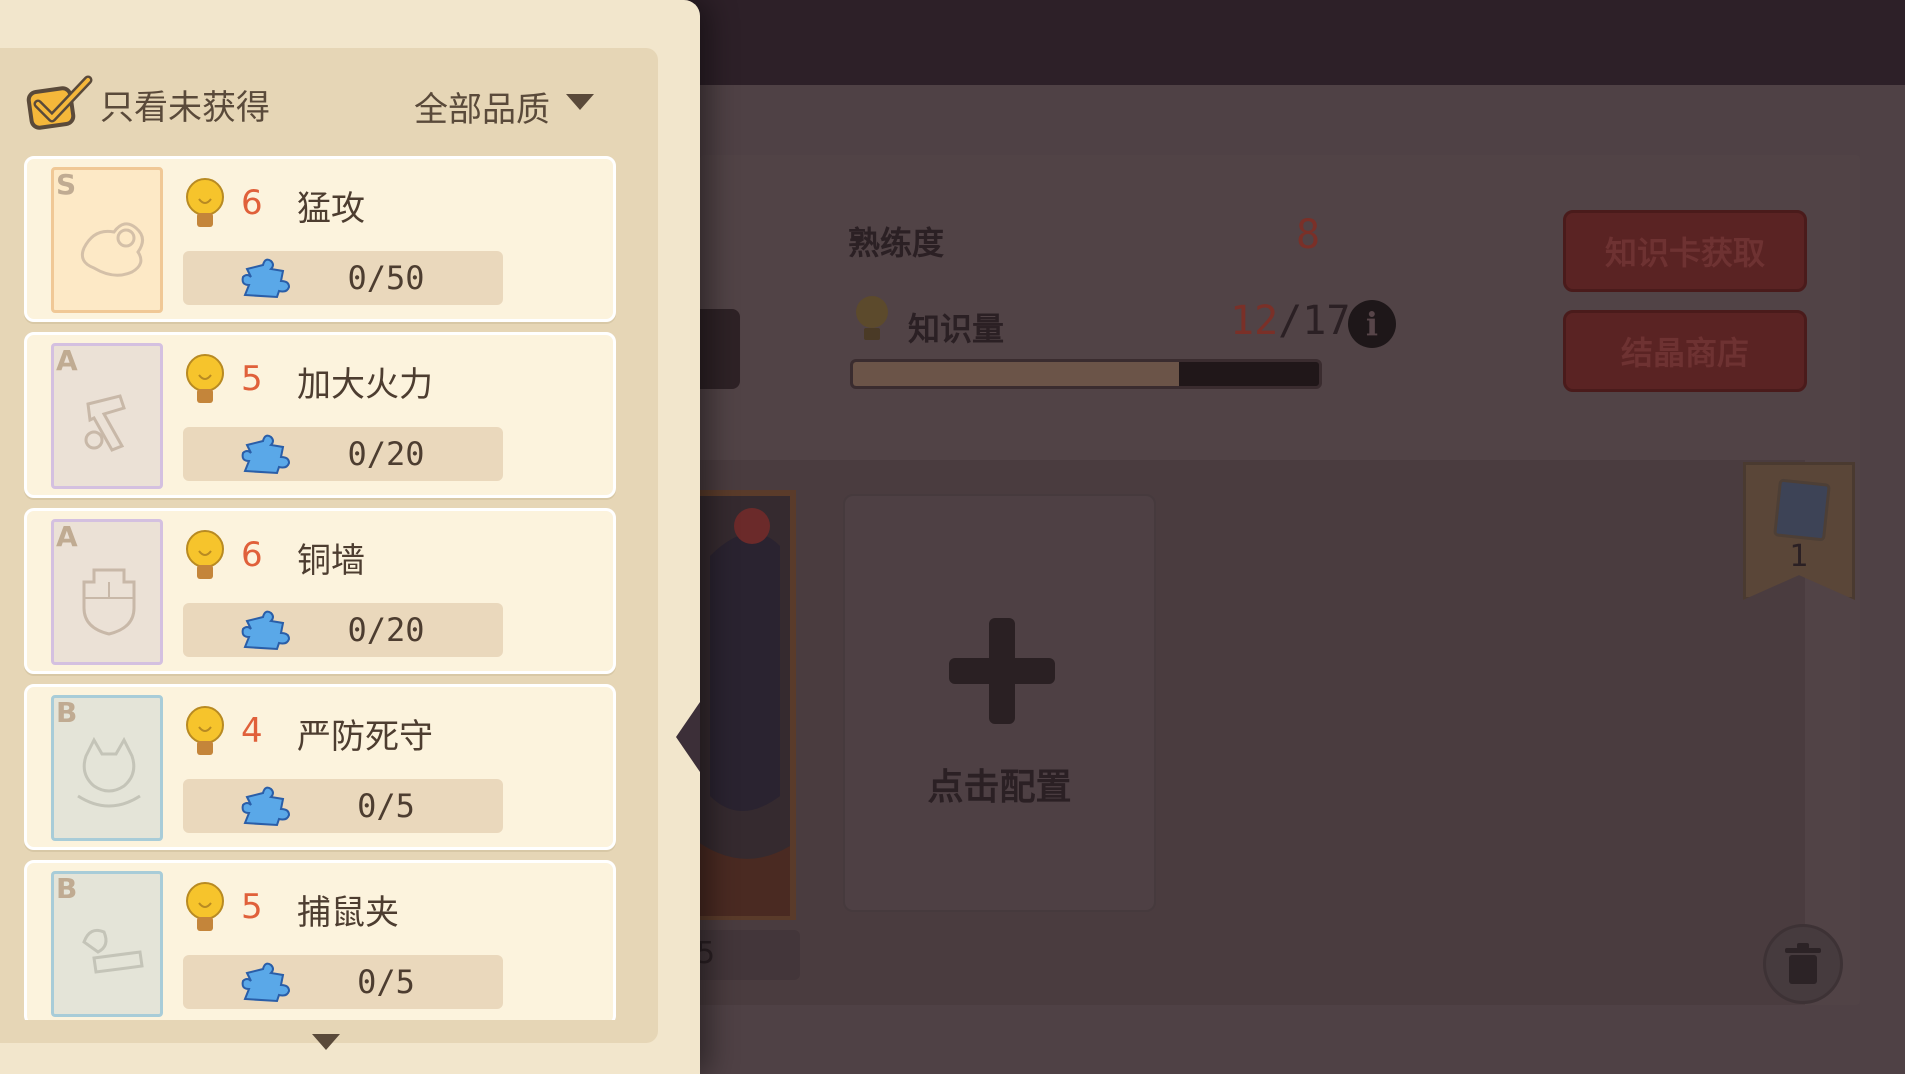  I want to click on filter-row: 只看未获得 全部品质, so click(334, 103).